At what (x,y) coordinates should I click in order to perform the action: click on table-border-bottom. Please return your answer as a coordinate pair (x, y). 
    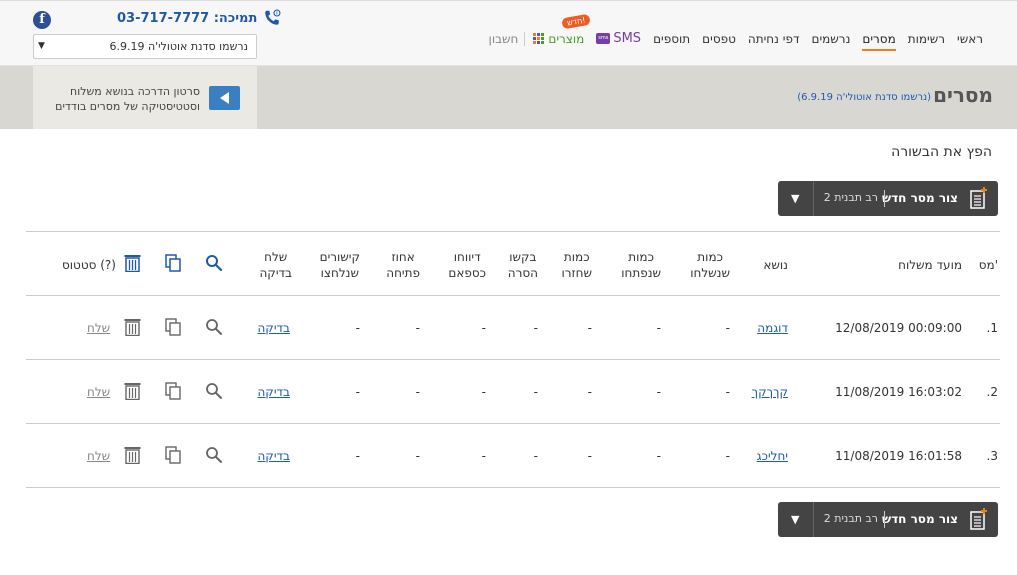
    Looking at the image, I should click on (513, 487).